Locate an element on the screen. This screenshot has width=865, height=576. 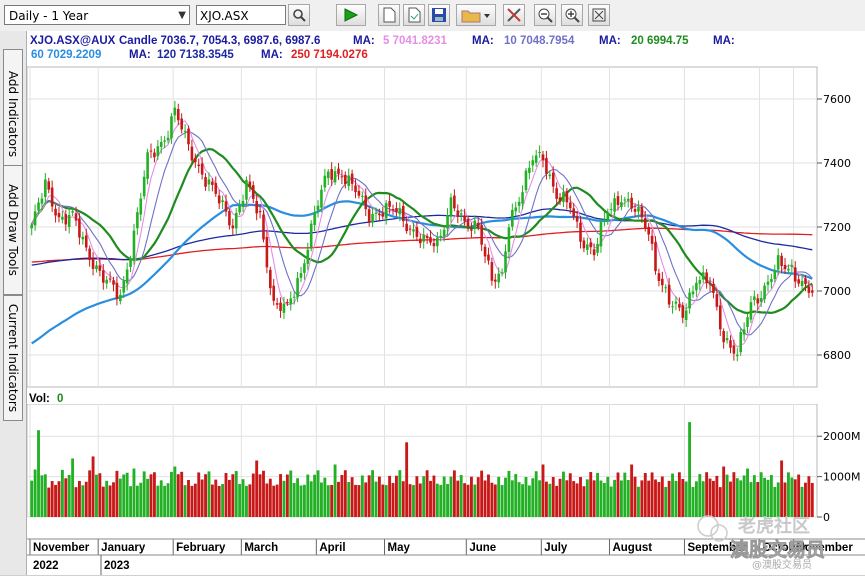
tab-current-indicators: Current Indicators is located at coordinates (13, 358).